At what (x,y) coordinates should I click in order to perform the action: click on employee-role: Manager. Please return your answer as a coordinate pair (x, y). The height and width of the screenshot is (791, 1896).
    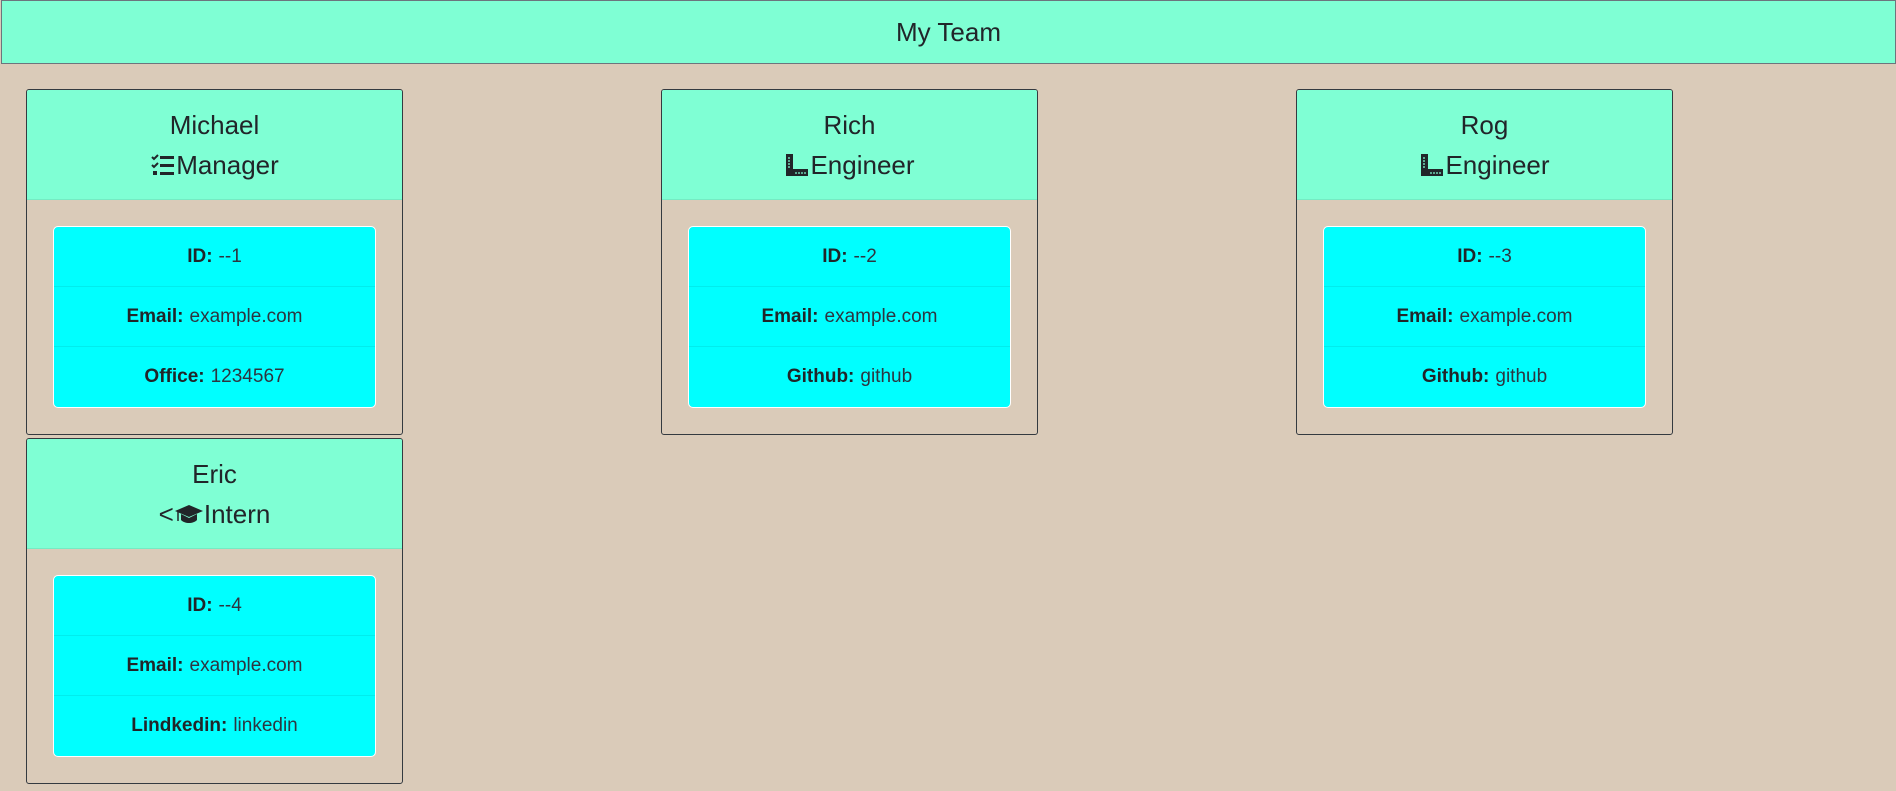
    Looking at the image, I should click on (214, 165).